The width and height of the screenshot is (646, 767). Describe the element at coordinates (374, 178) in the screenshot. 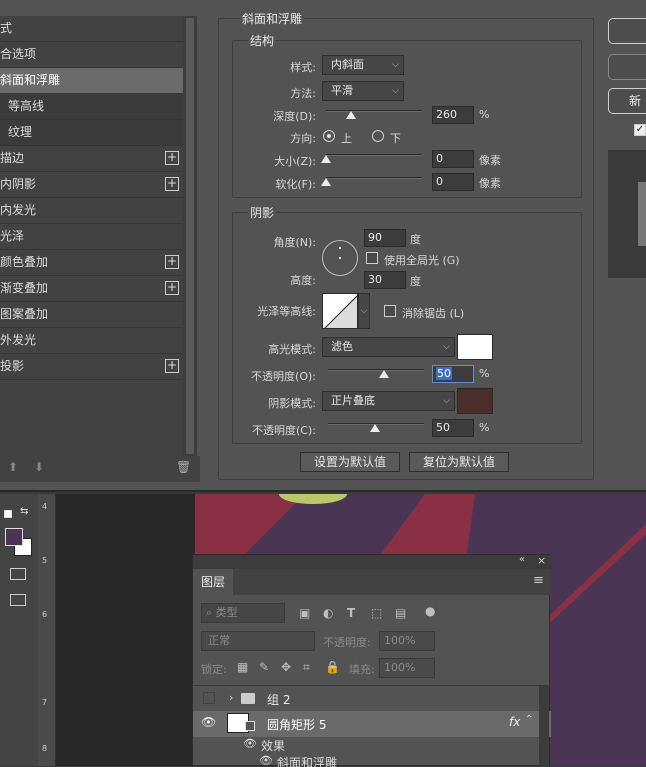

I see `soften-slider` at that location.